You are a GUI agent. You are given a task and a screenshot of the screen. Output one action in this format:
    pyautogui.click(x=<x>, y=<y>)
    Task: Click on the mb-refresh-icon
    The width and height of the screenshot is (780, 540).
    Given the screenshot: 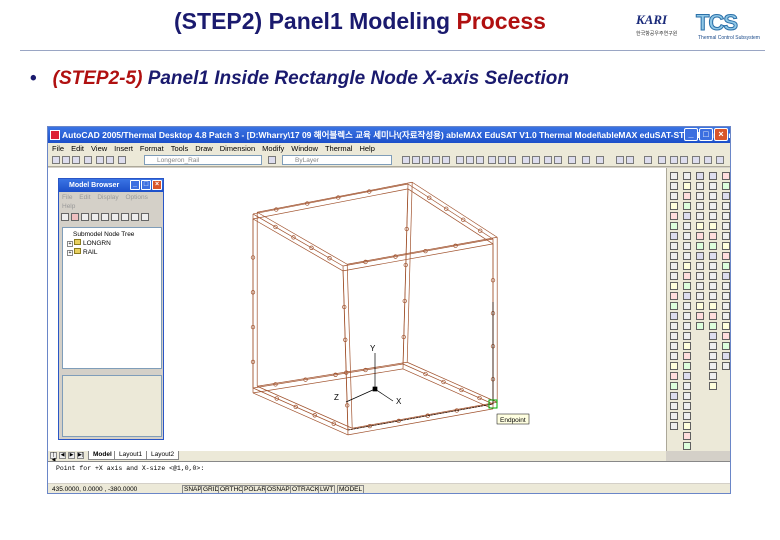 What is the action you would take?
    pyautogui.click(x=75, y=217)
    